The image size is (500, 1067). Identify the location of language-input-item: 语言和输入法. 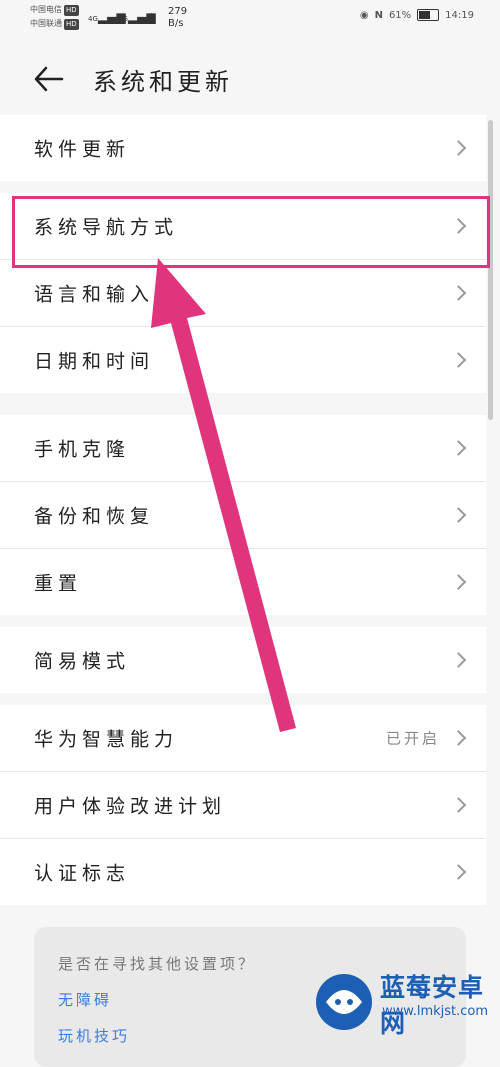
(243, 293).